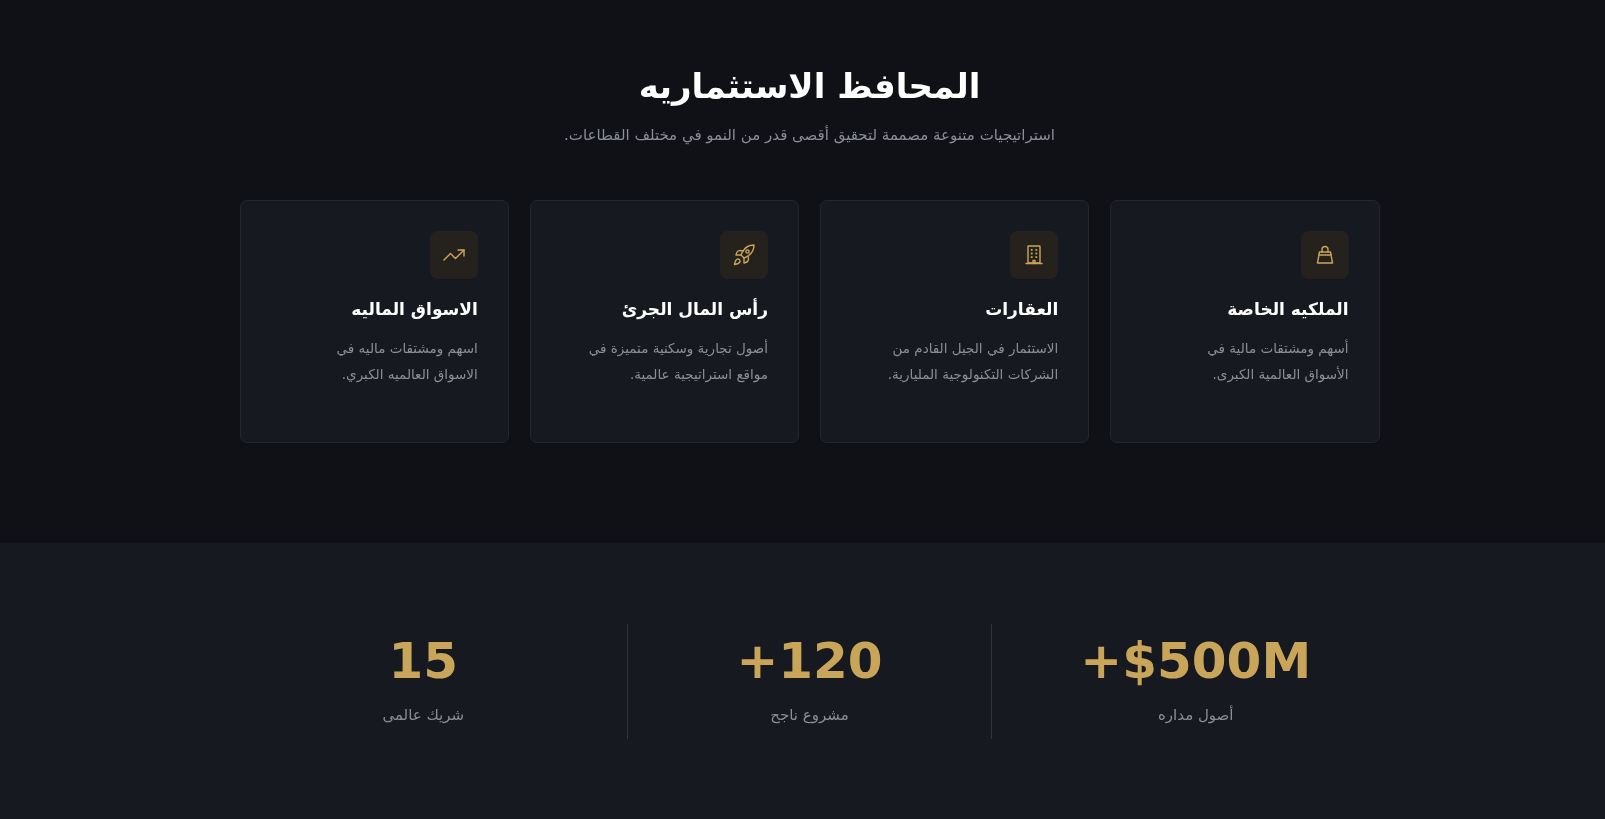 The width and height of the screenshot is (1605, 819). I want to click on shopping-bag-icon, so click(1324, 255).